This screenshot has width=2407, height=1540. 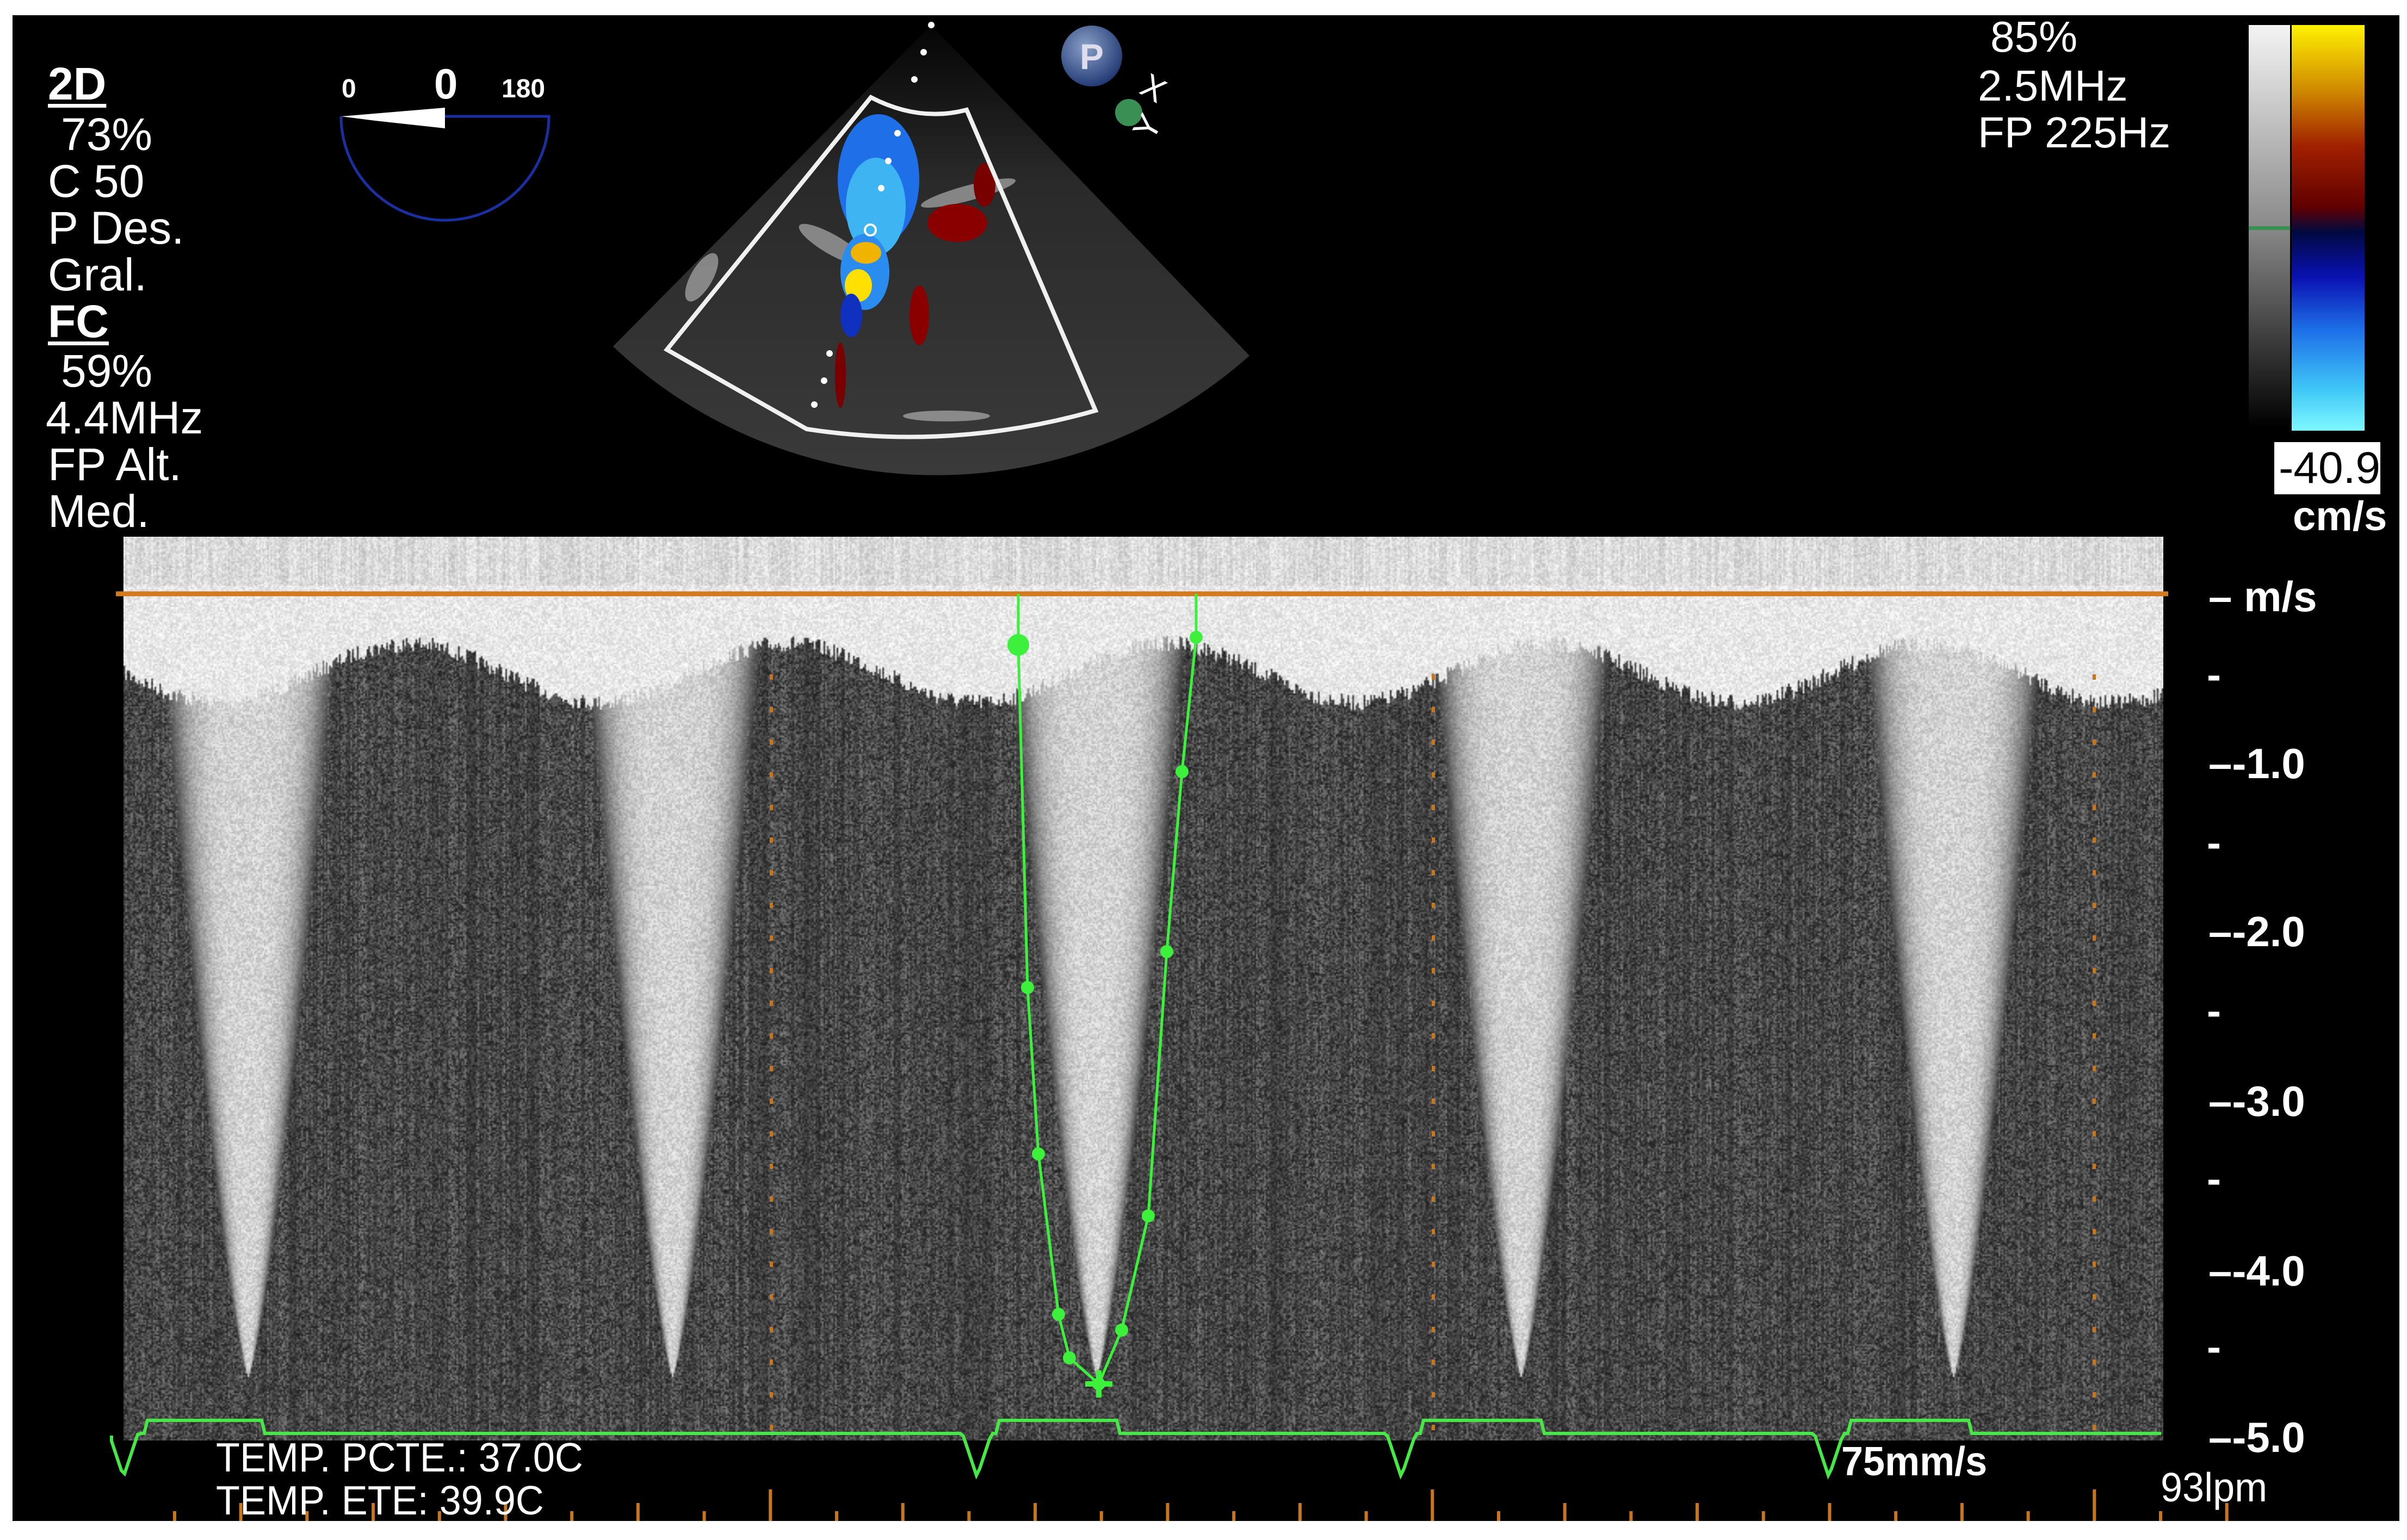 I want to click on tick-value: -5.0, so click(x=2268, y=1437).